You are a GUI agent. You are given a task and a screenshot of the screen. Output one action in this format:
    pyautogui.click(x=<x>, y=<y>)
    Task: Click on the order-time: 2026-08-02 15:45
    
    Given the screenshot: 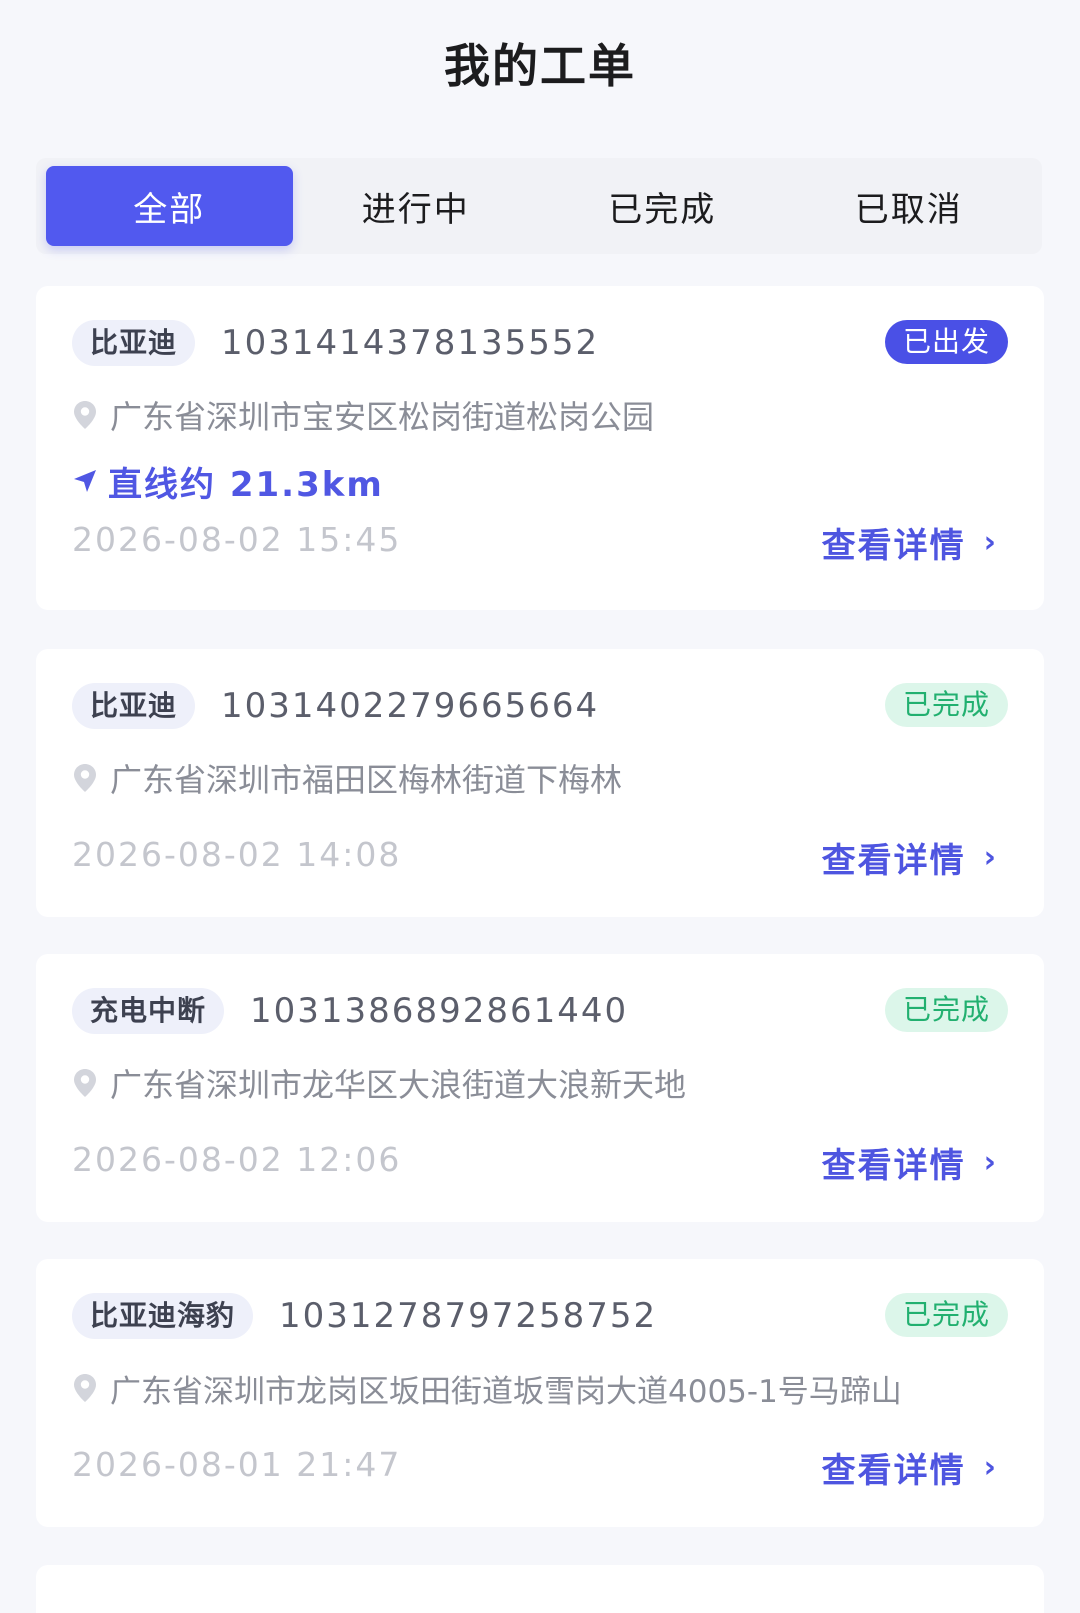 What is the action you would take?
    pyautogui.click(x=237, y=539)
    